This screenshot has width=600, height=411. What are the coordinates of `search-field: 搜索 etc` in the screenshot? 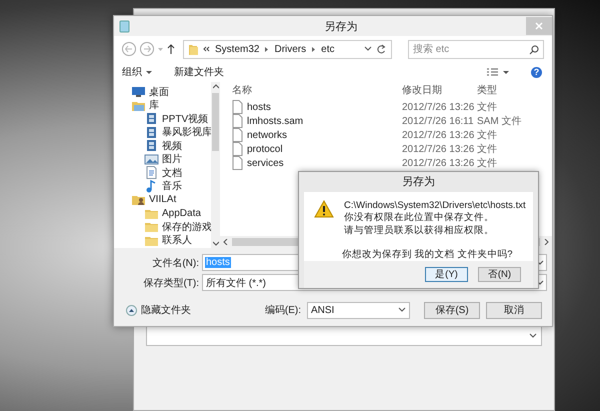 It's located at (476, 49).